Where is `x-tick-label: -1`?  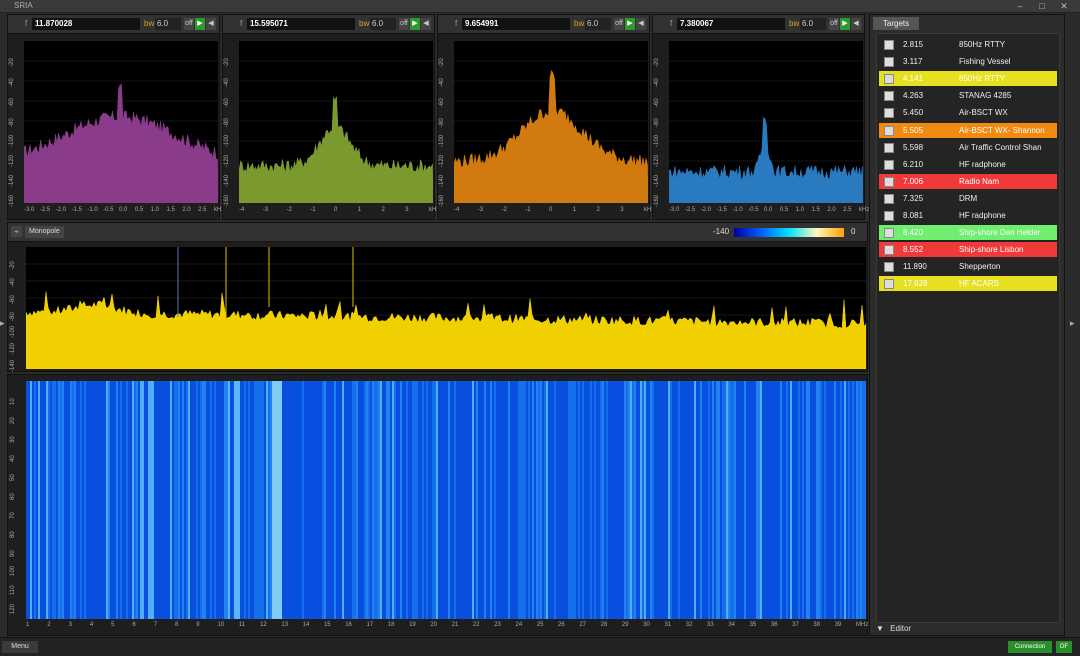
x-tick-label: -1 is located at coordinates (528, 210).